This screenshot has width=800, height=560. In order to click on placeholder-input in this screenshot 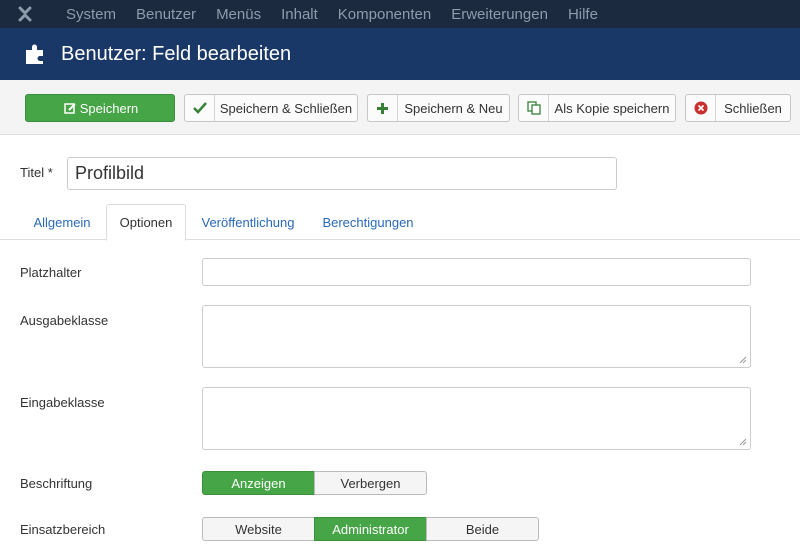, I will do `click(476, 272)`.